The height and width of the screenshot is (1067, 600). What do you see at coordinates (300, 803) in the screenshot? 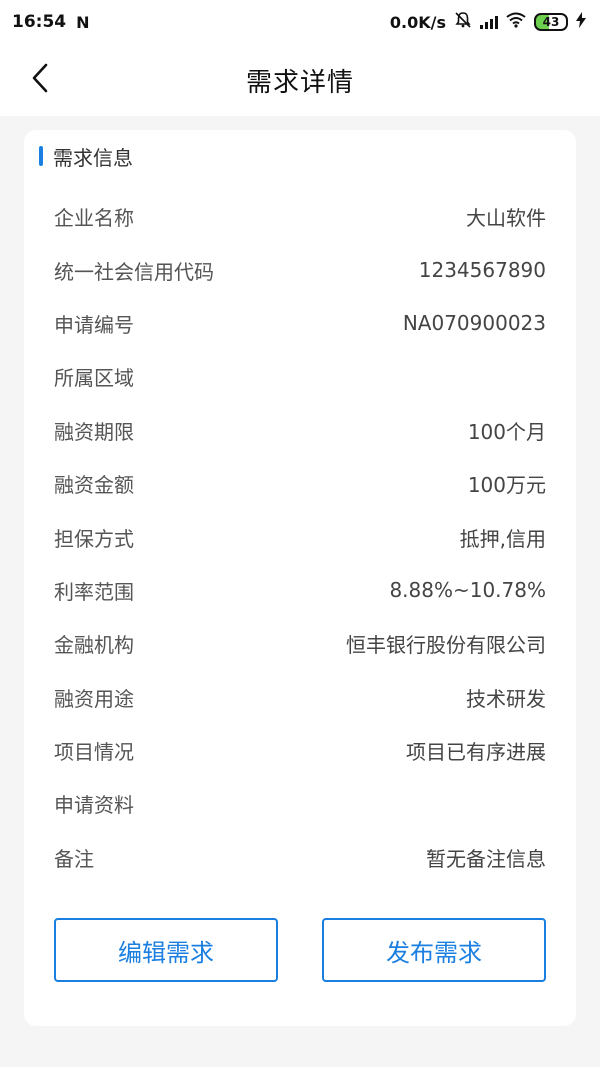
I see `info-row-application-materials: 申请资料` at bounding box center [300, 803].